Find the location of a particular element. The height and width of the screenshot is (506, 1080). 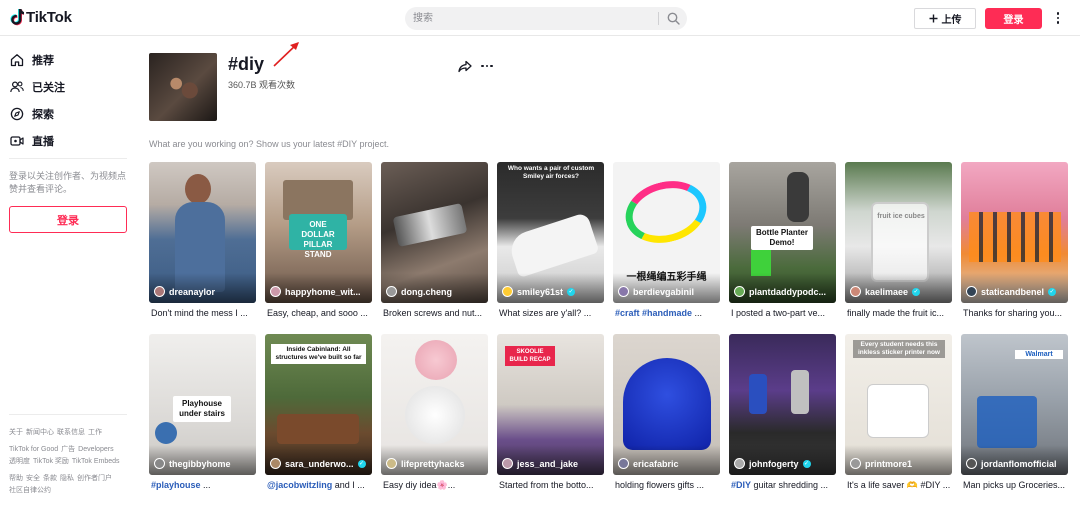

footer-link: TikTok Embeds is located at coordinates (96, 461).